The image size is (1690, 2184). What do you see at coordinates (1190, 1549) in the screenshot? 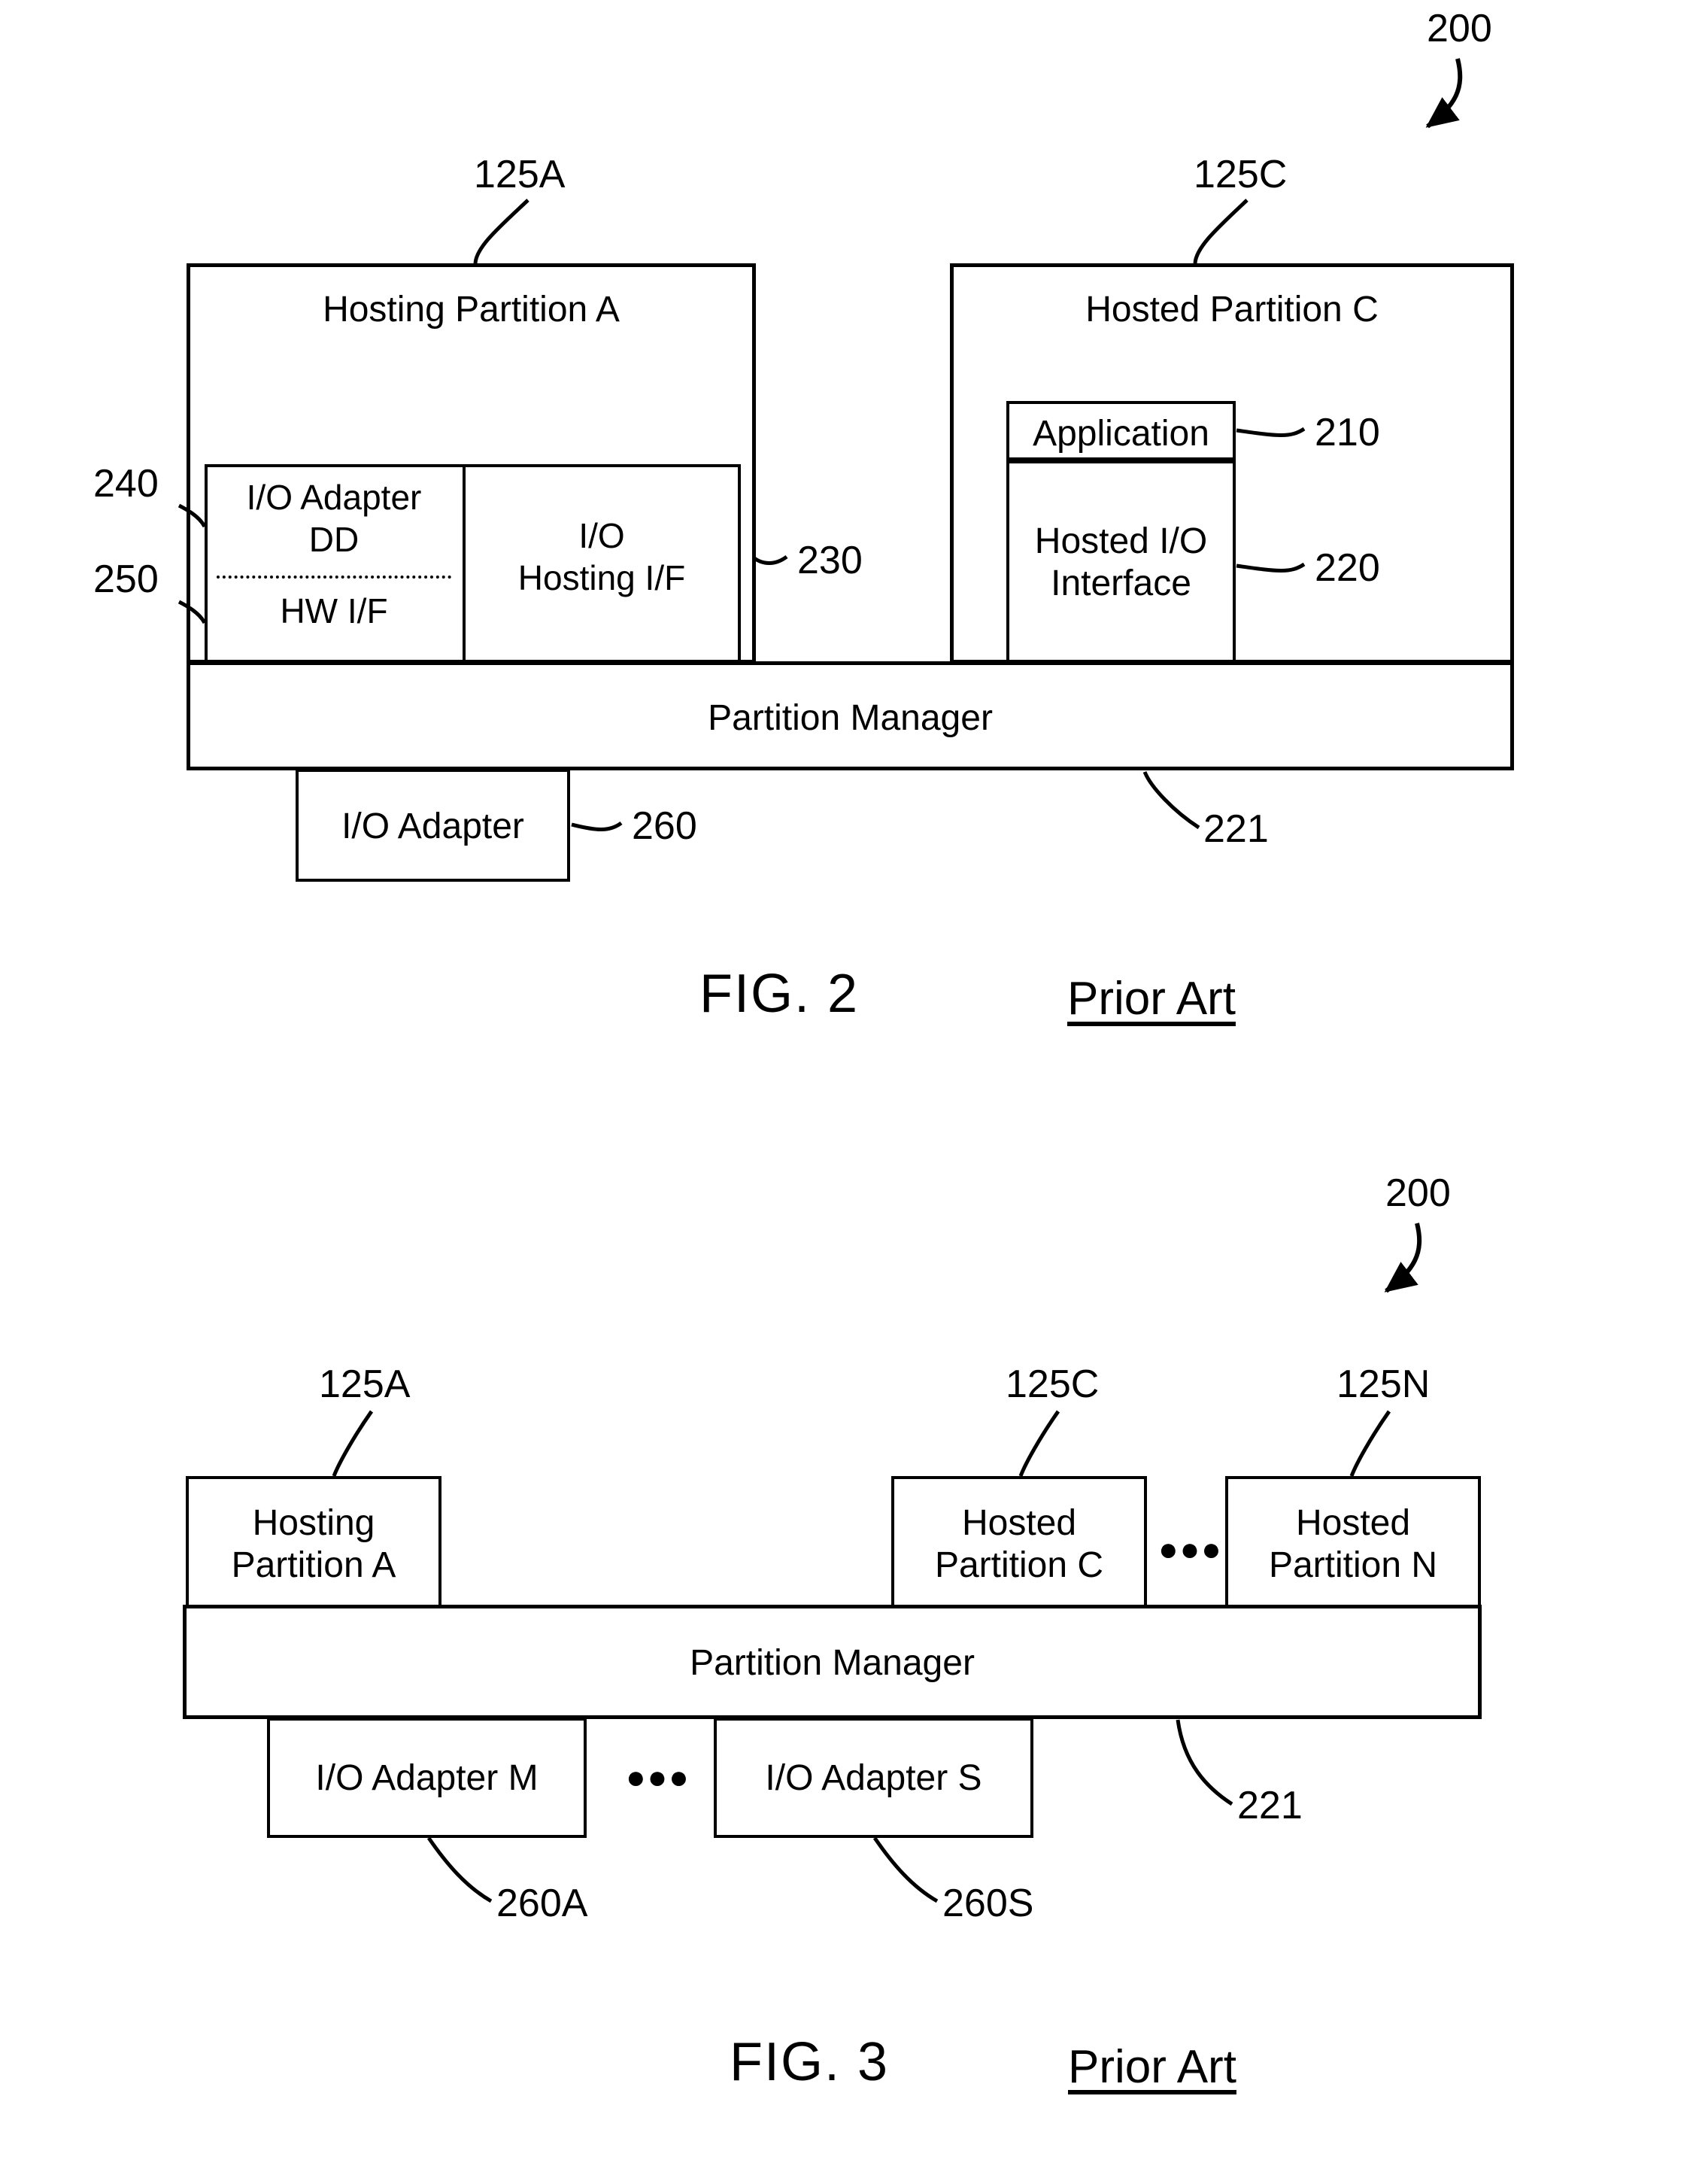
I see `fig3-partition-ellipsis: ●●●` at bounding box center [1190, 1549].